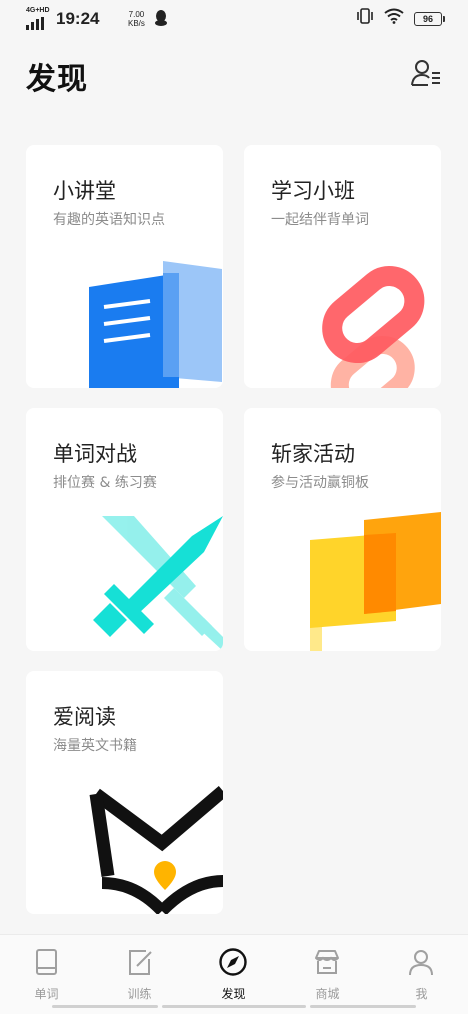  Describe the element at coordinates (124, 266) in the screenshot. I see `card-mini-lecture: 小讲堂 有趣的英语知识点` at that location.